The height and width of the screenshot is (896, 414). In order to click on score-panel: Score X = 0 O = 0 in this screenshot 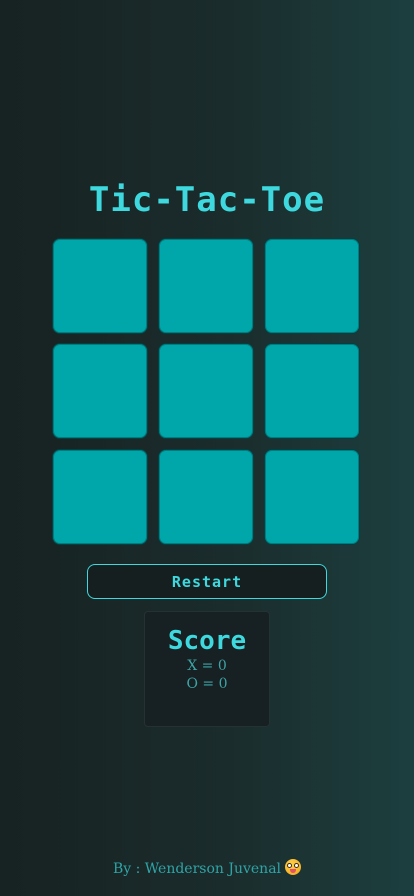, I will do `click(207, 669)`.